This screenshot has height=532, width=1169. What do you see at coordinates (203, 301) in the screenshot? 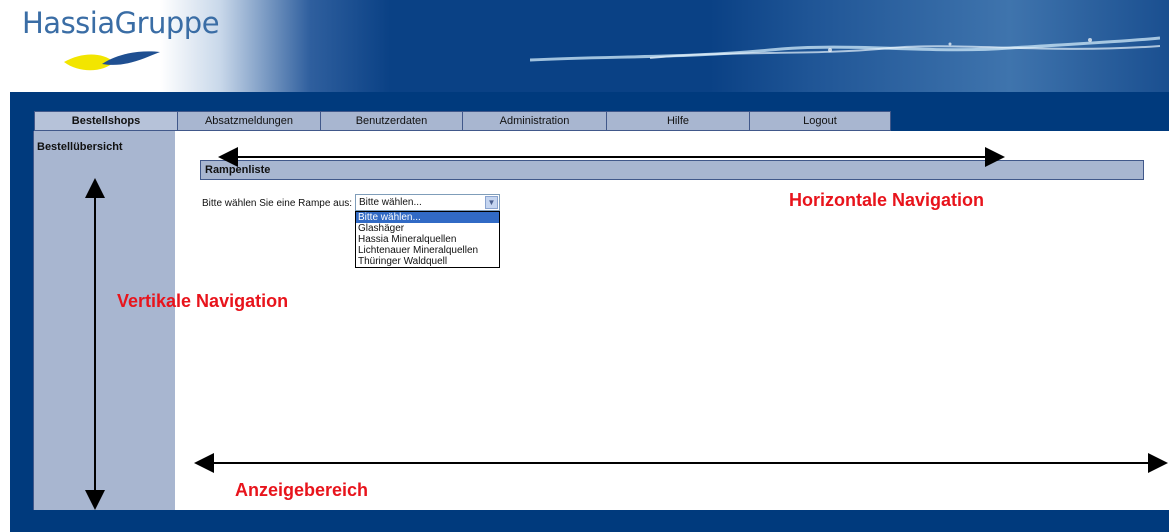
I see `annotation-vertical-navigation: Vertikale Navigation` at bounding box center [203, 301].